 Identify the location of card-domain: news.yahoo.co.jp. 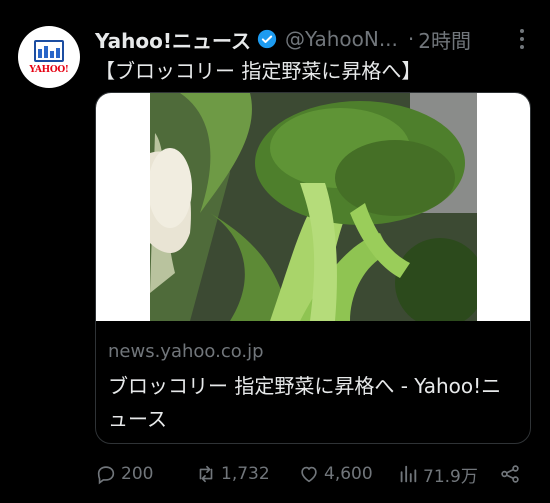
(186, 351).